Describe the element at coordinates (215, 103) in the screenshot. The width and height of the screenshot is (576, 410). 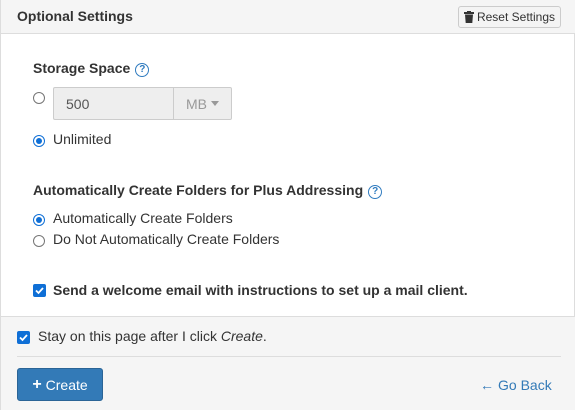
I see `caret-down-icon` at that location.